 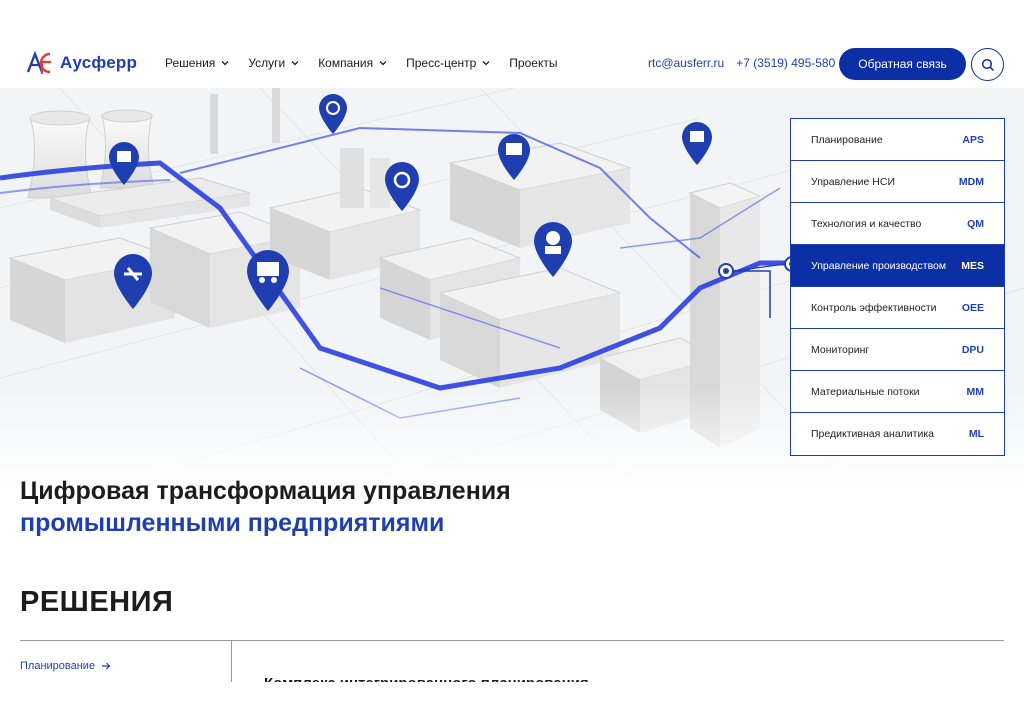 I want to click on solution-label: Мониторинг, so click(x=840, y=349).